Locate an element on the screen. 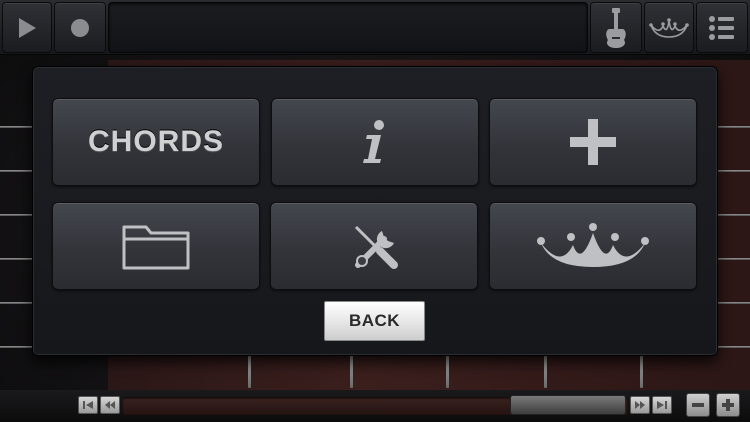  settings-tools-button is located at coordinates (374, 246).